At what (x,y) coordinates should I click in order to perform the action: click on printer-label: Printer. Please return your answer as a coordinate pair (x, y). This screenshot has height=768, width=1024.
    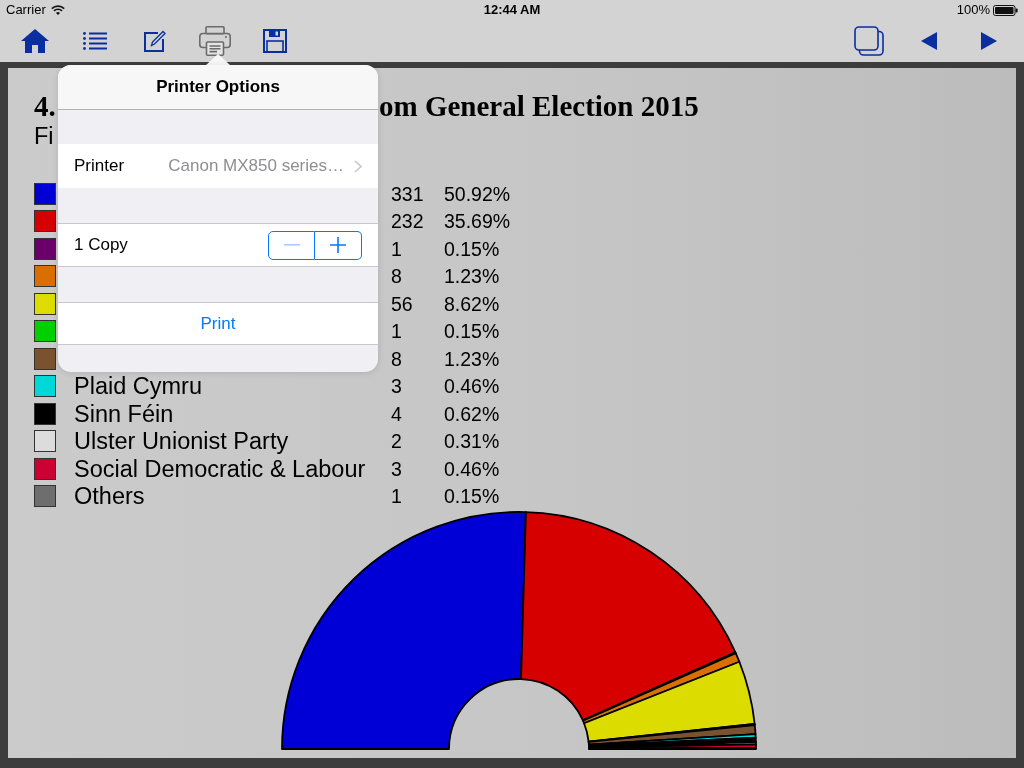
    Looking at the image, I should click on (99, 166).